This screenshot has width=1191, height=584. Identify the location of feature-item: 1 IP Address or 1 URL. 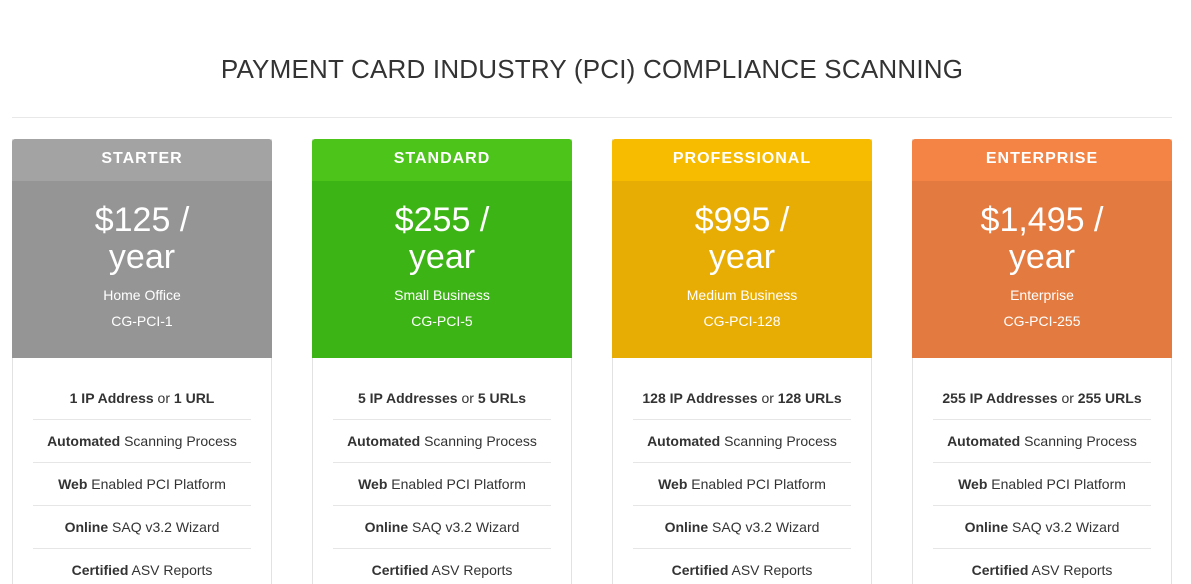
(142, 398).